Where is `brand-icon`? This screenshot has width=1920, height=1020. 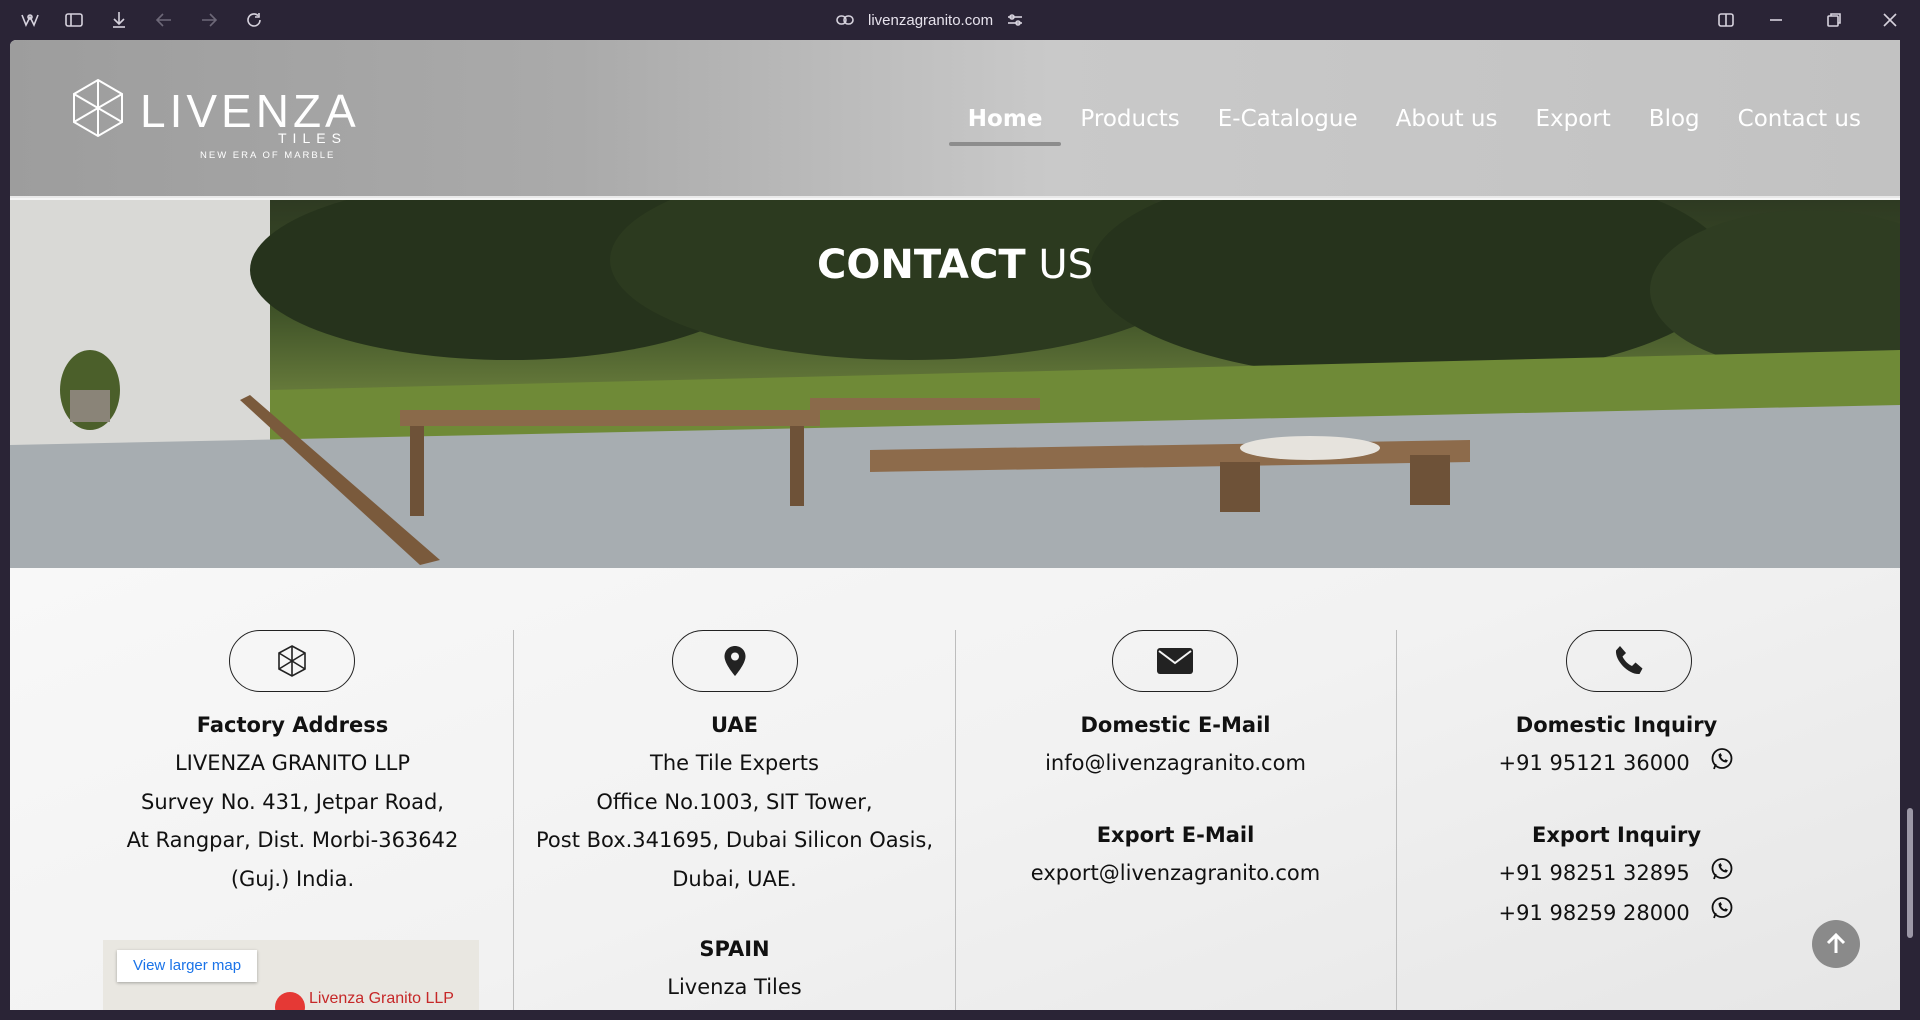
brand-icon is located at coordinates (30, 20).